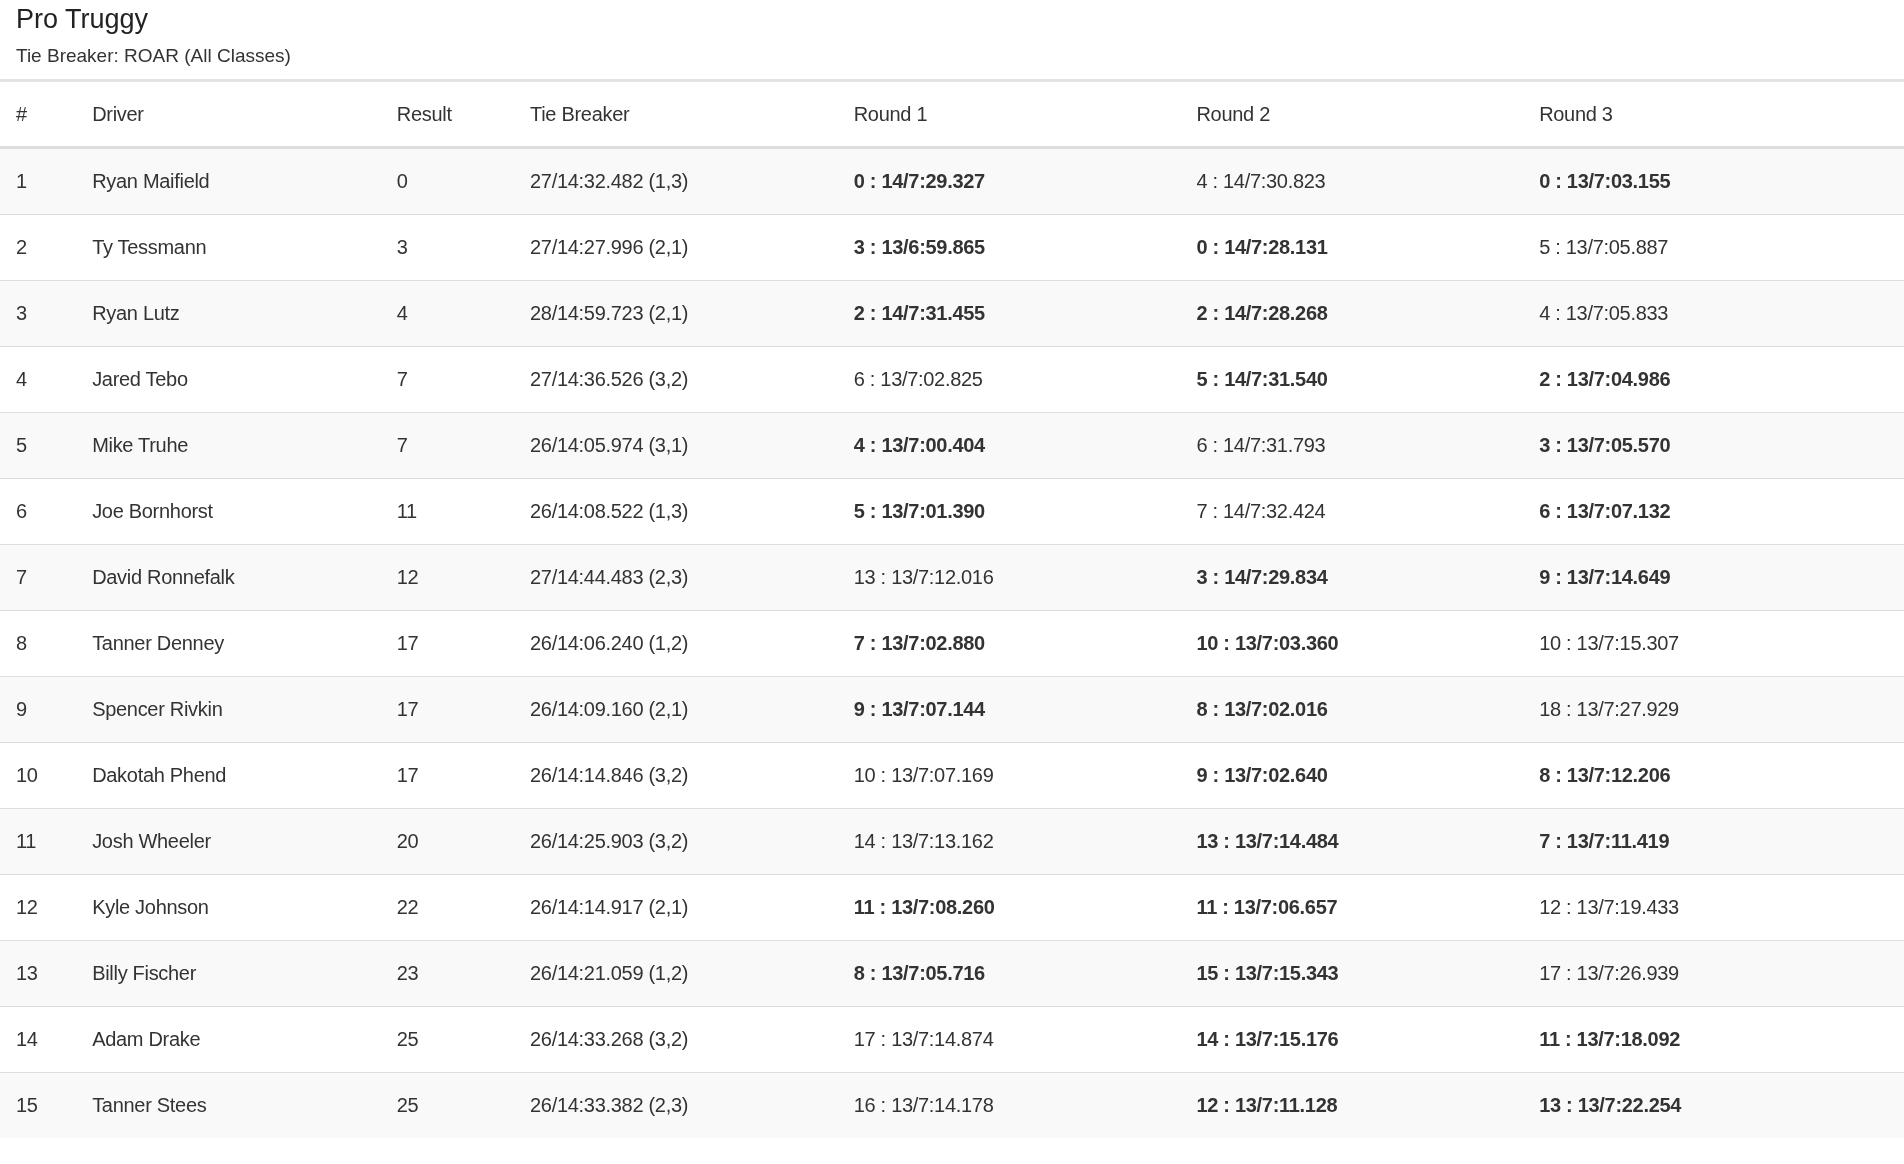  Describe the element at coordinates (447, 313) in the screenshot. I see `table-cell: 4` at that location.